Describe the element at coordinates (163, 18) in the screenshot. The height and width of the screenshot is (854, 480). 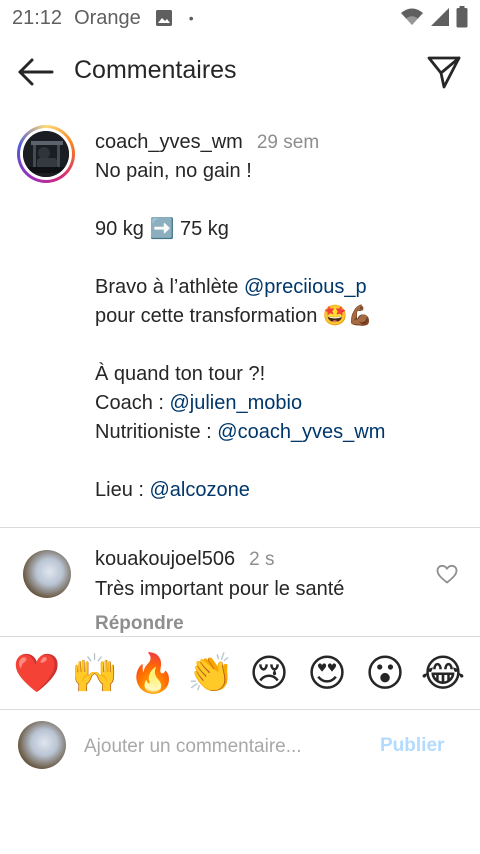
I see `gallery-icon` at that location.